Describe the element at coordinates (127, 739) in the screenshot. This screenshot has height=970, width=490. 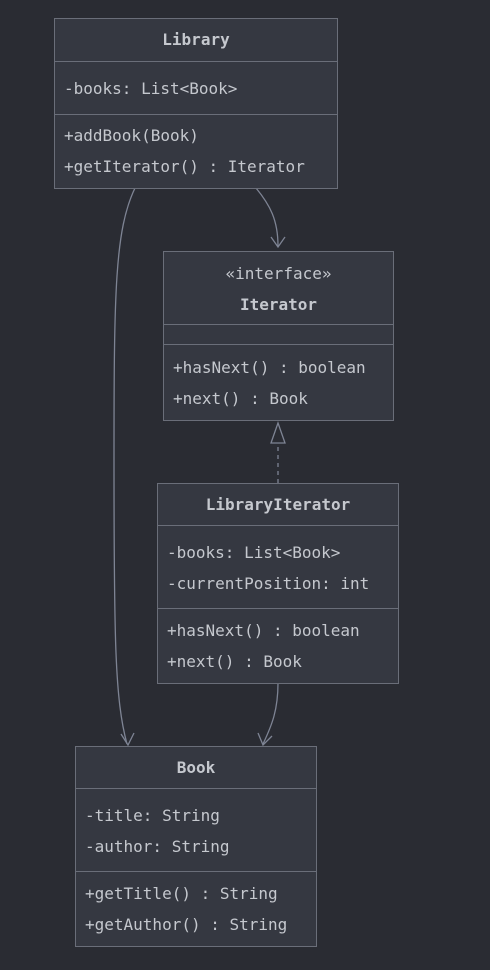
I see `edge-library-to-book-arrowhead` at that location.